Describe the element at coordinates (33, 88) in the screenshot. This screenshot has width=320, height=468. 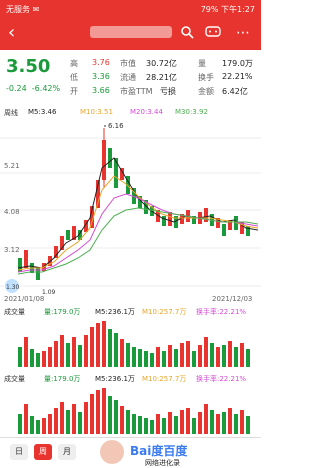
I see `price-change: -0.24 -6.42%` at that location.